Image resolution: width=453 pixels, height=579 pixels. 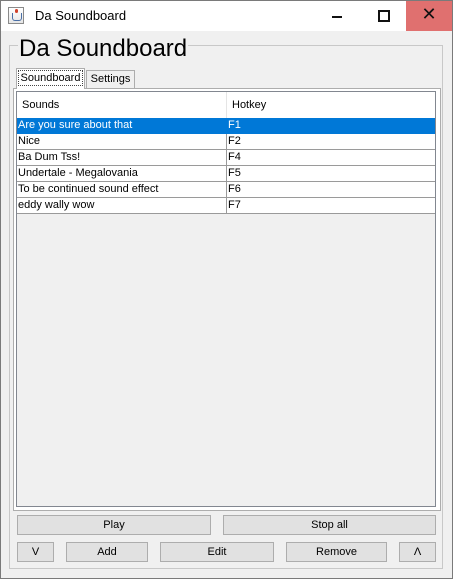 I want to click on sound-name-cell: Nice, so click(x=122, y=141).